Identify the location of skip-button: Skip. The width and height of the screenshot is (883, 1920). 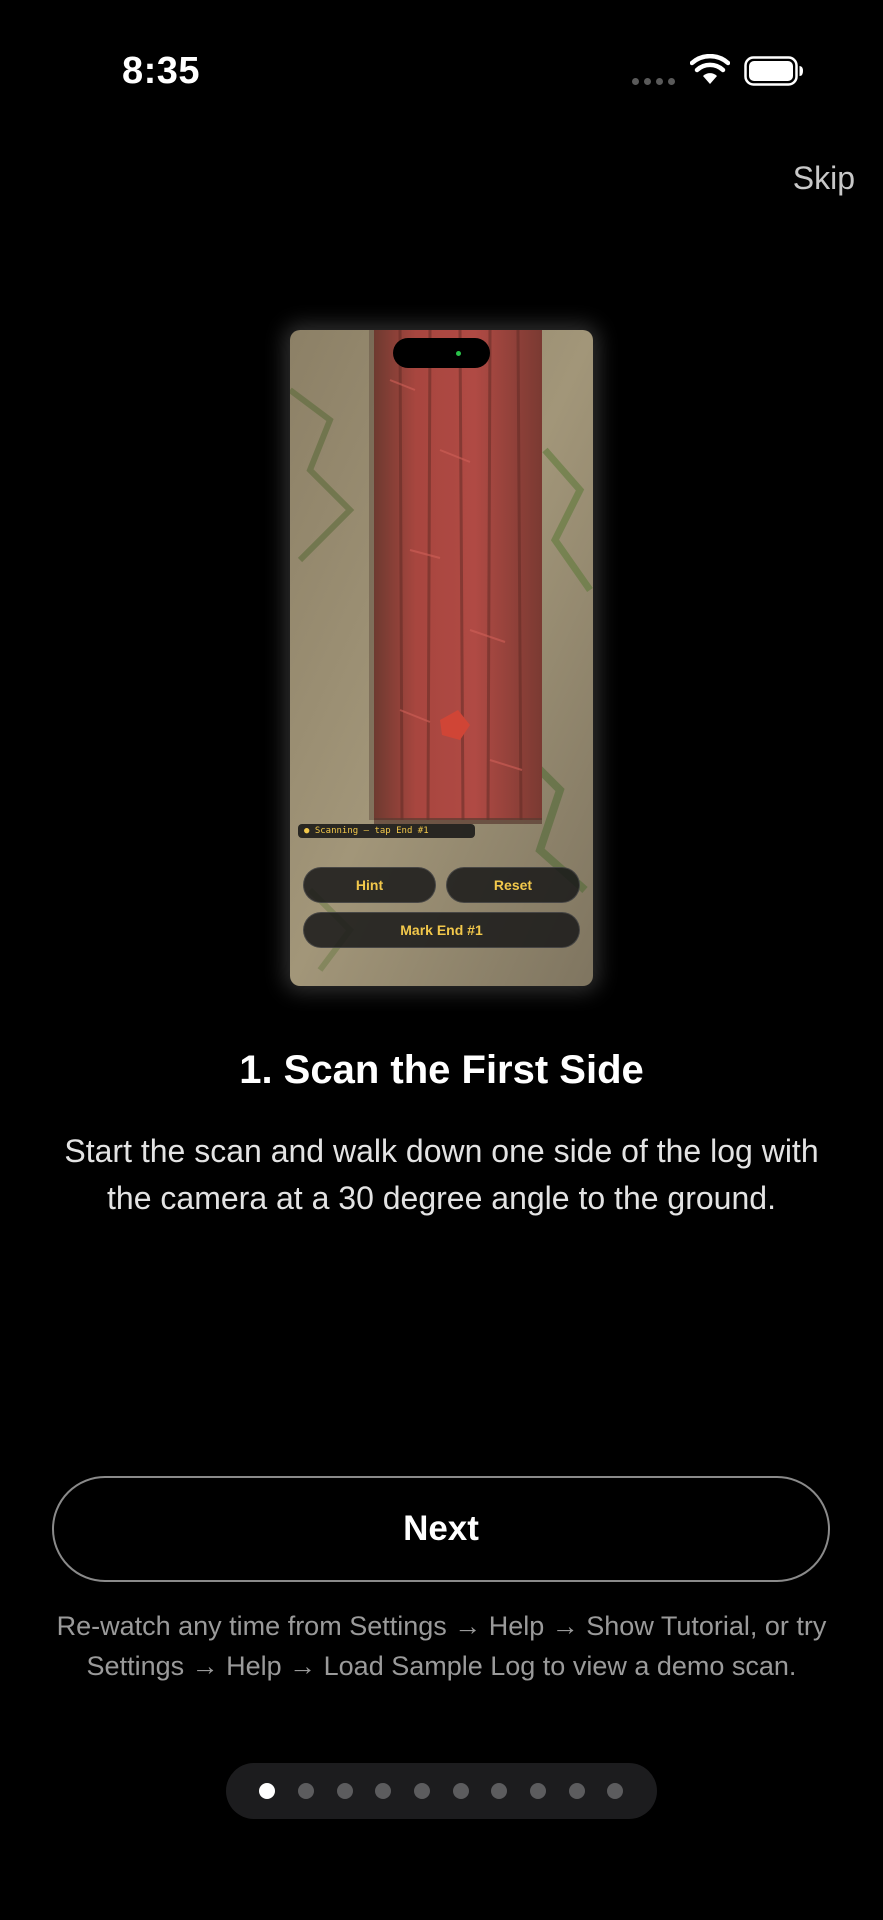
(824, 178).